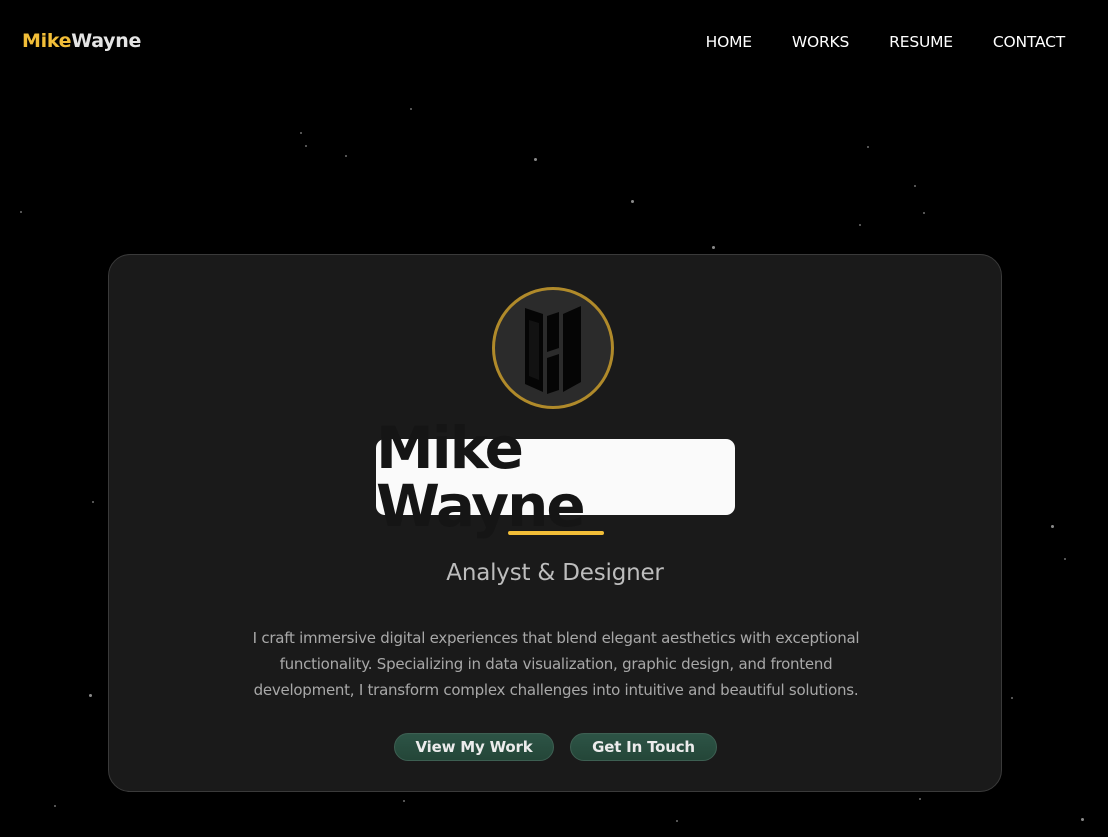 Image resolution: width=1108 pixels, height=837 pixels. I want to click on avatar, so click(553, 348).